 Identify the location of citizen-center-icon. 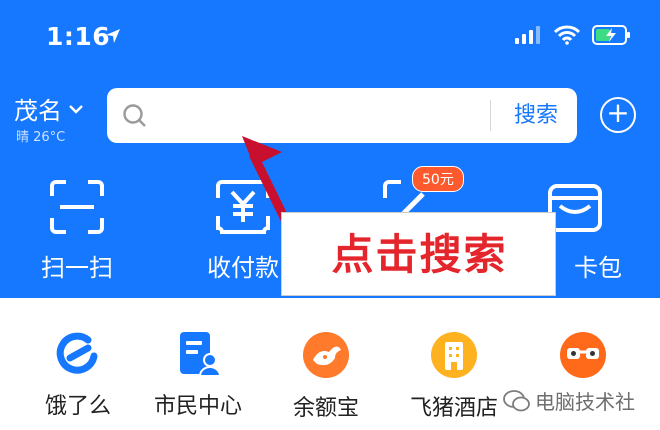
(201, 354).